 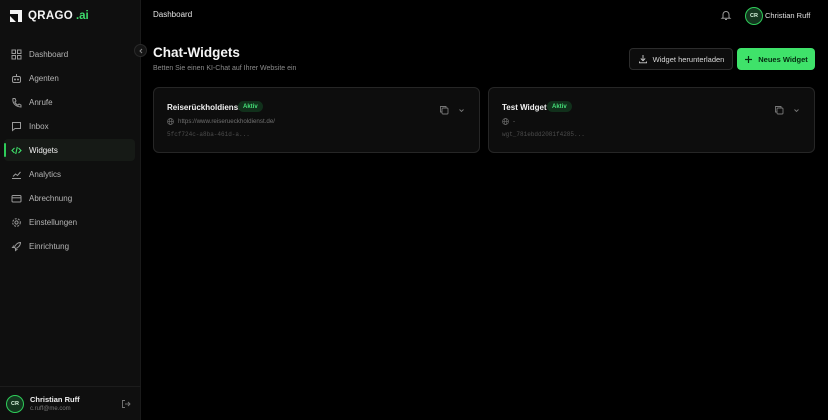 What do you see at coordinates (16, 150) in the screenshot?
I see `code-icon` at bounding box center [16, 150].